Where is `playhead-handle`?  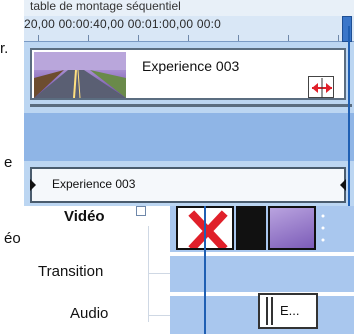 playhead-handle is located at coordinates (347, 29).